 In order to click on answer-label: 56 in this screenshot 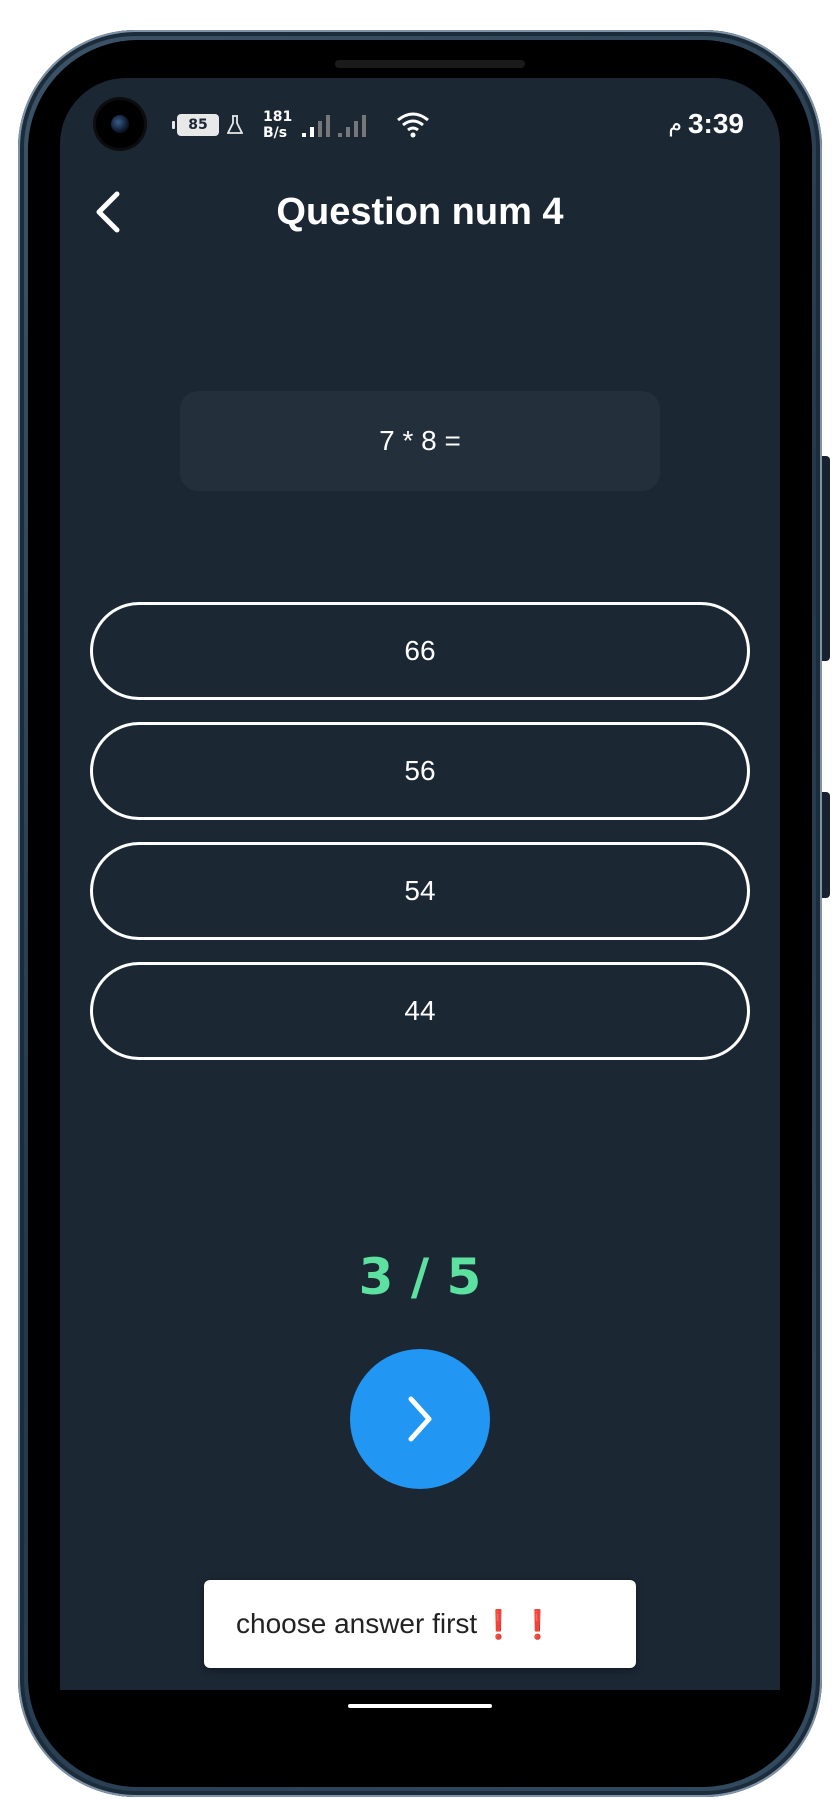, I will do `click(420, 770)`.